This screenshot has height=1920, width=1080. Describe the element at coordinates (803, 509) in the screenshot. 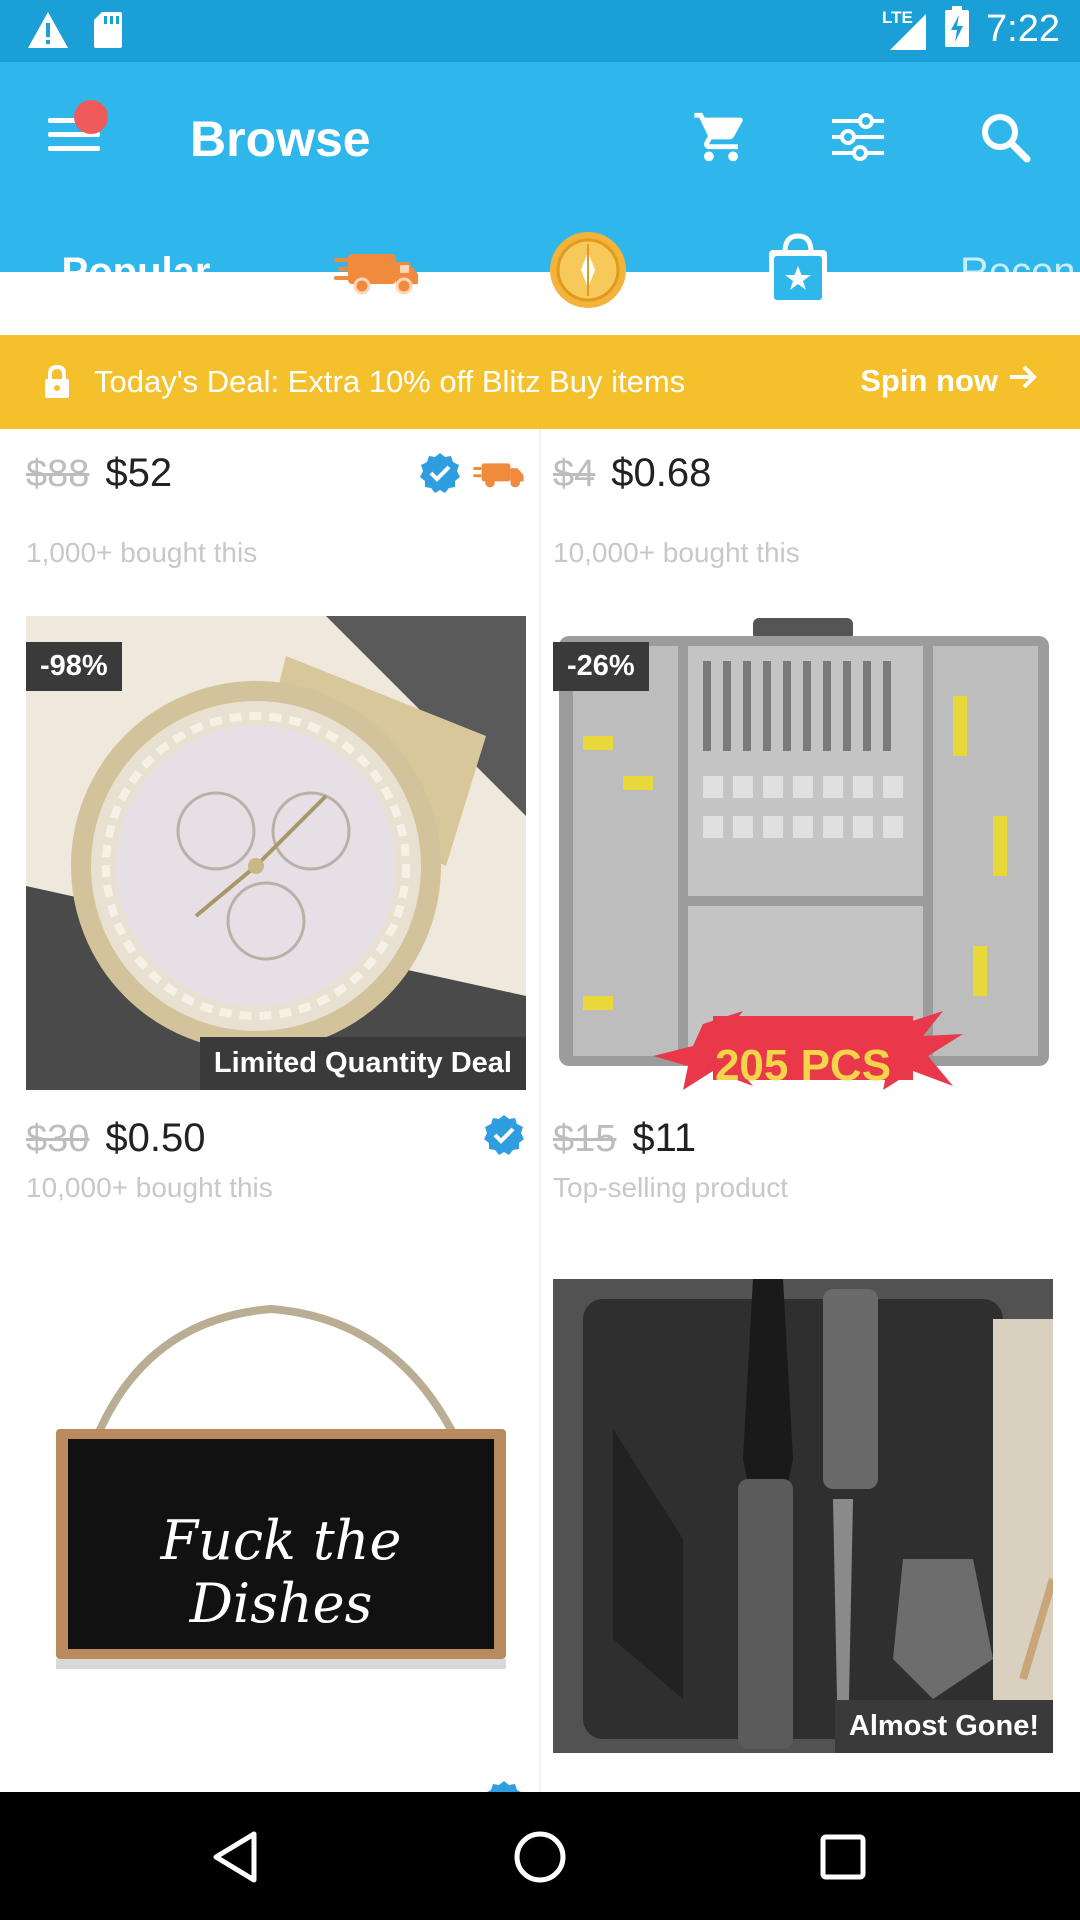

I see `product-card: $4 $0.68 10,000+ bought this` at that location.